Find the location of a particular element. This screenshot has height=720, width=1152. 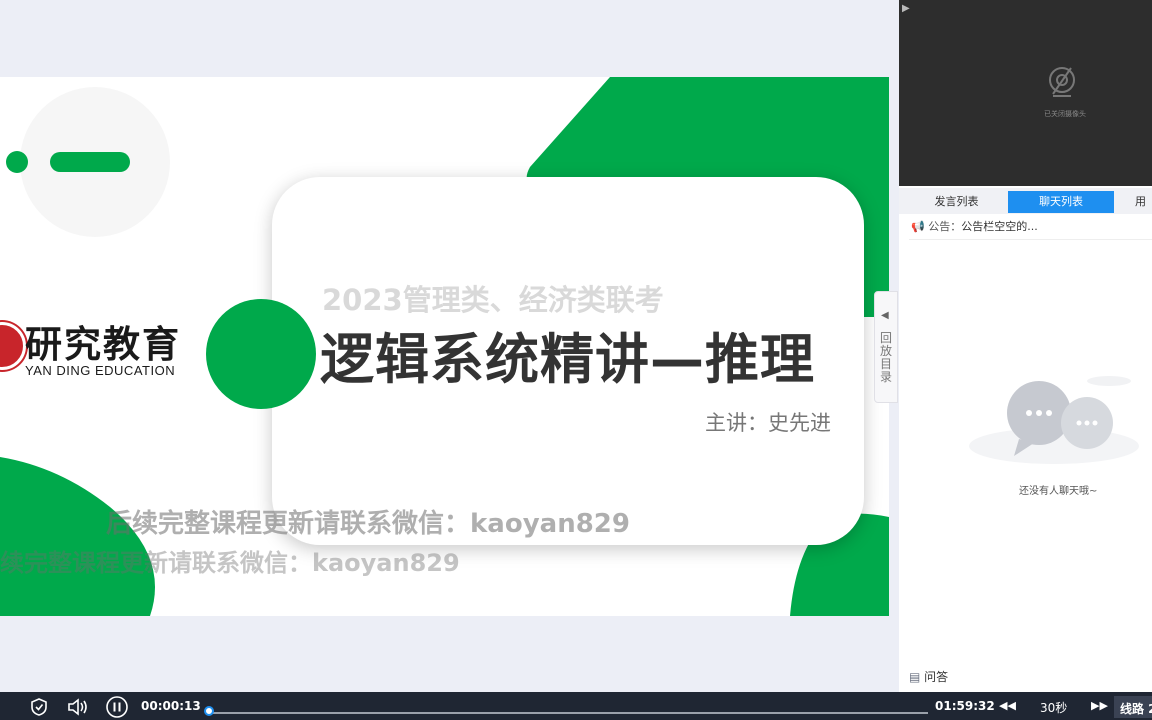

slide-title: 逻辑系统精讲—推理 is located at coordinates (567, 359).